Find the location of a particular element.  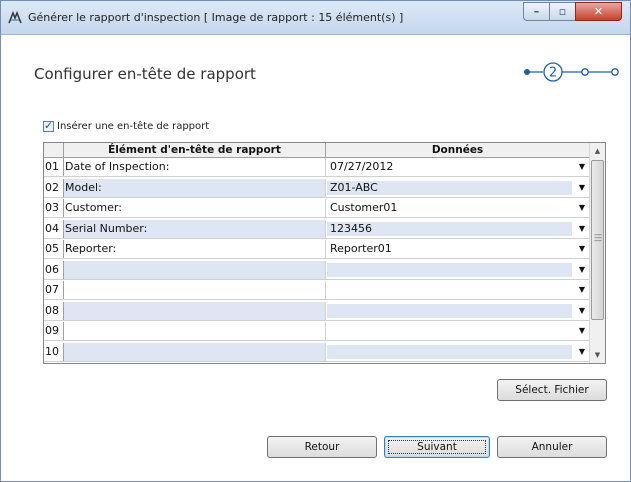

row-item-cell: Serial Number: is located at coordinates (195, 228).